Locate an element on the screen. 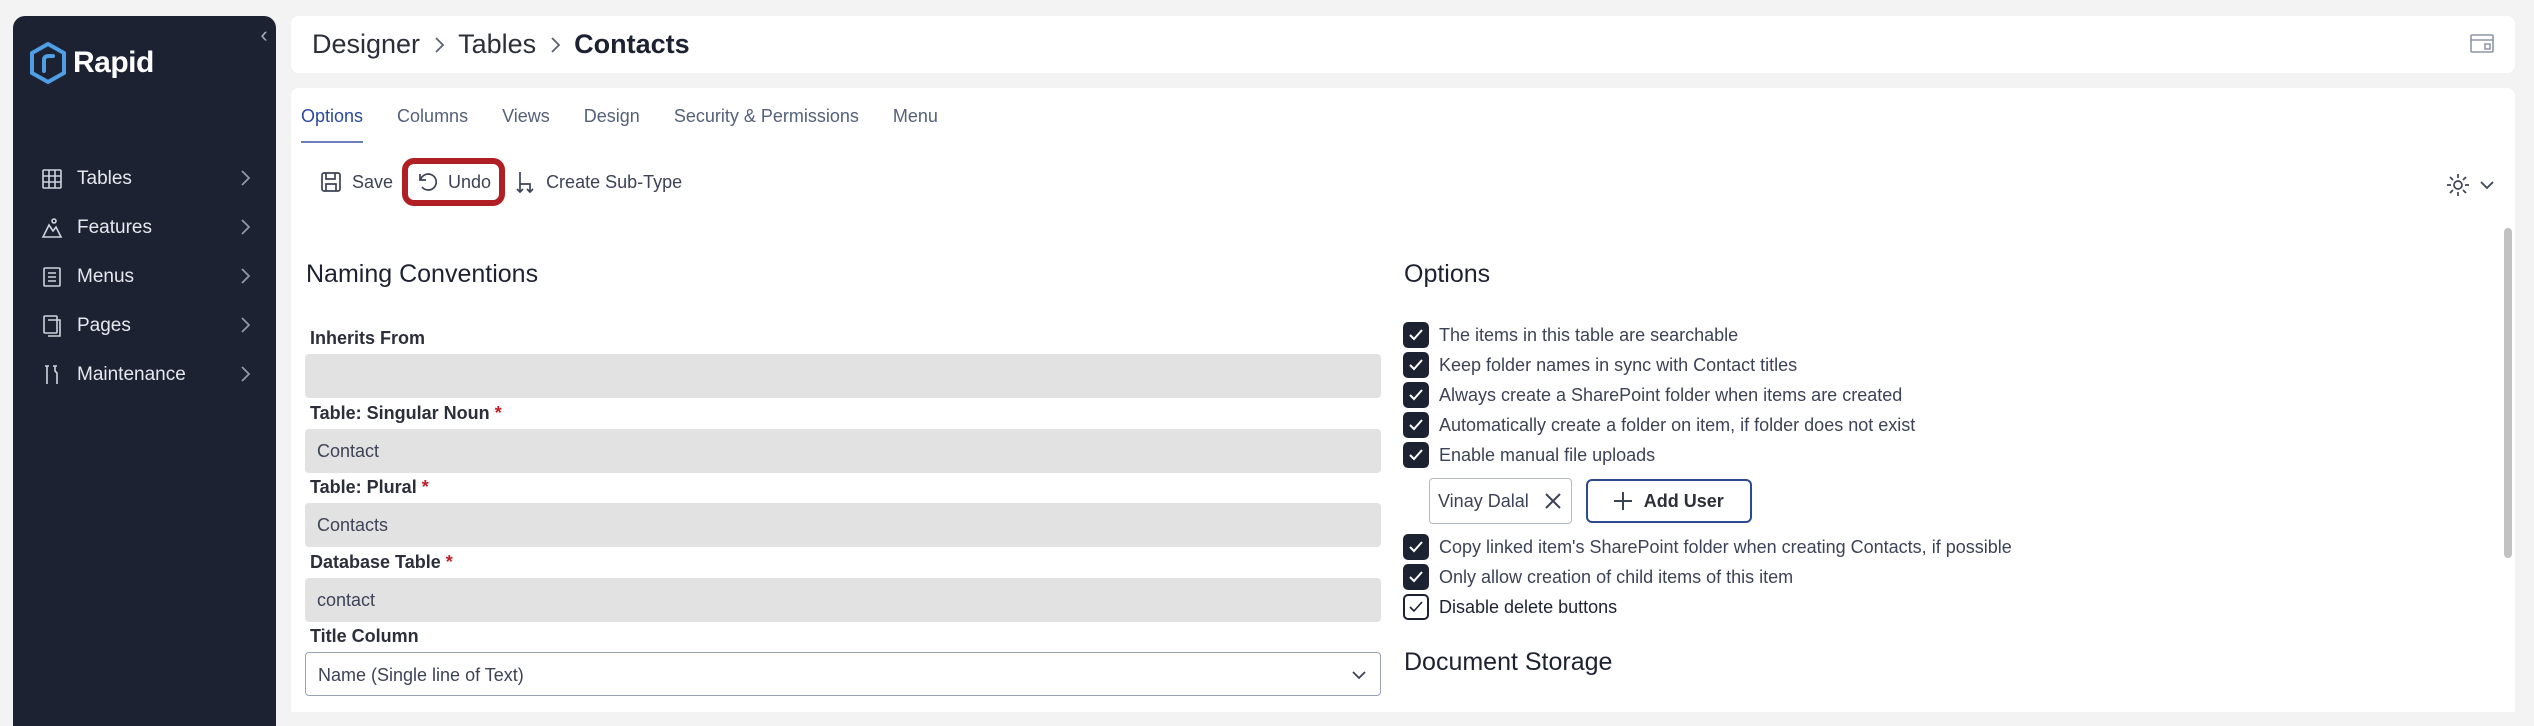 The width and height of the screenshot is (2534, 726). logo: Rapid is located at coordinates (91, 63).